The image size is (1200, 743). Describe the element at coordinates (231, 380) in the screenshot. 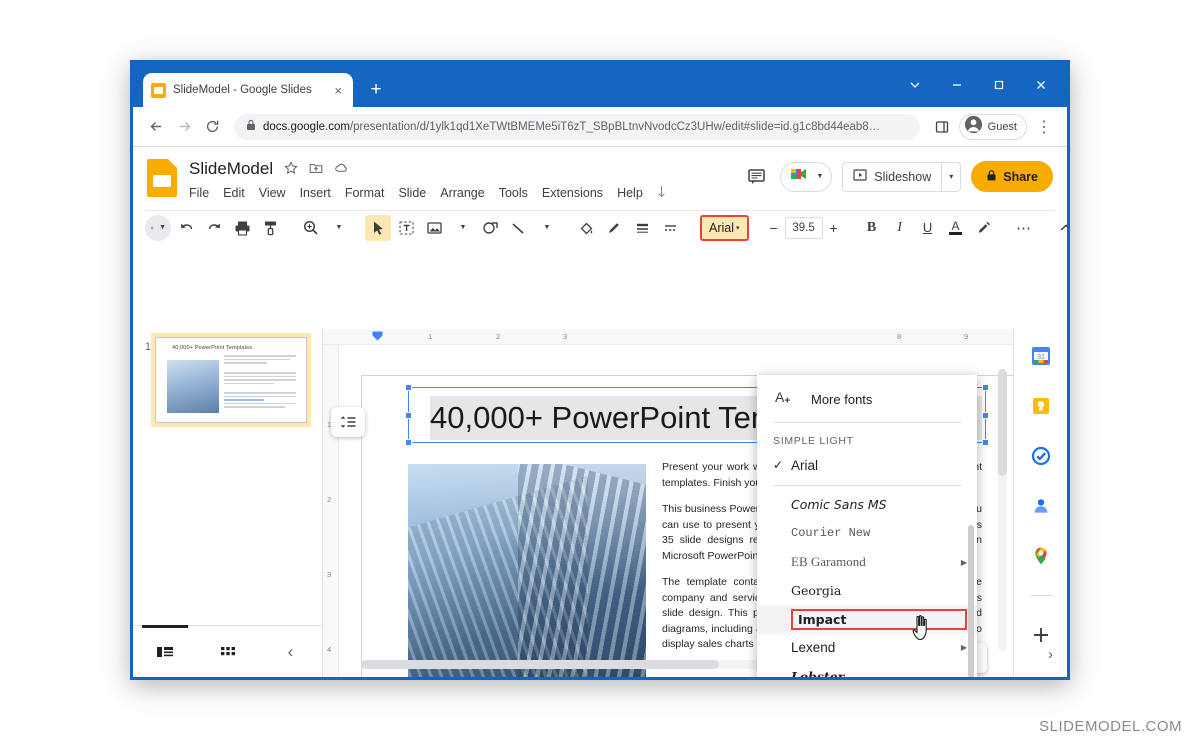

I see `slide-thumbnail: 40,000+ PowerPoint Templates` at that location.